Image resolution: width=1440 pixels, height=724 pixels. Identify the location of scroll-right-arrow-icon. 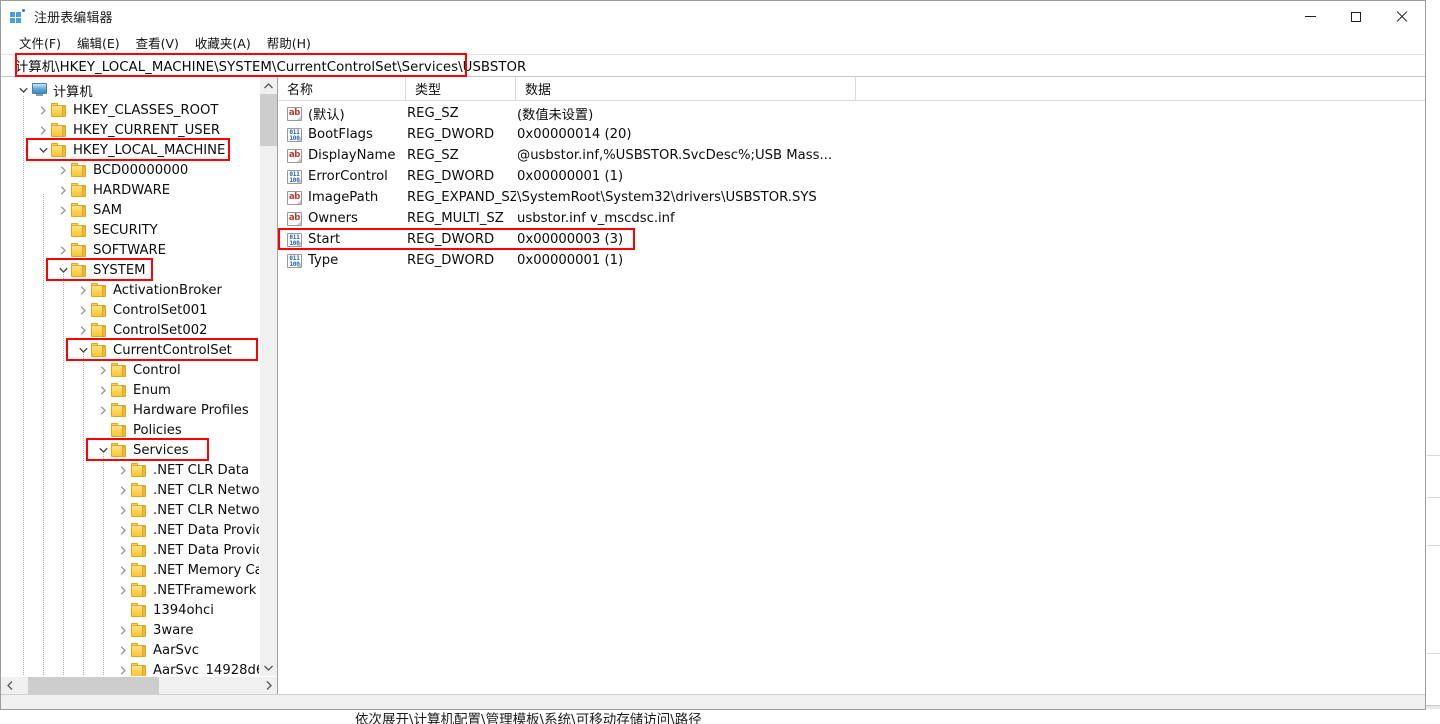
(268, 685).